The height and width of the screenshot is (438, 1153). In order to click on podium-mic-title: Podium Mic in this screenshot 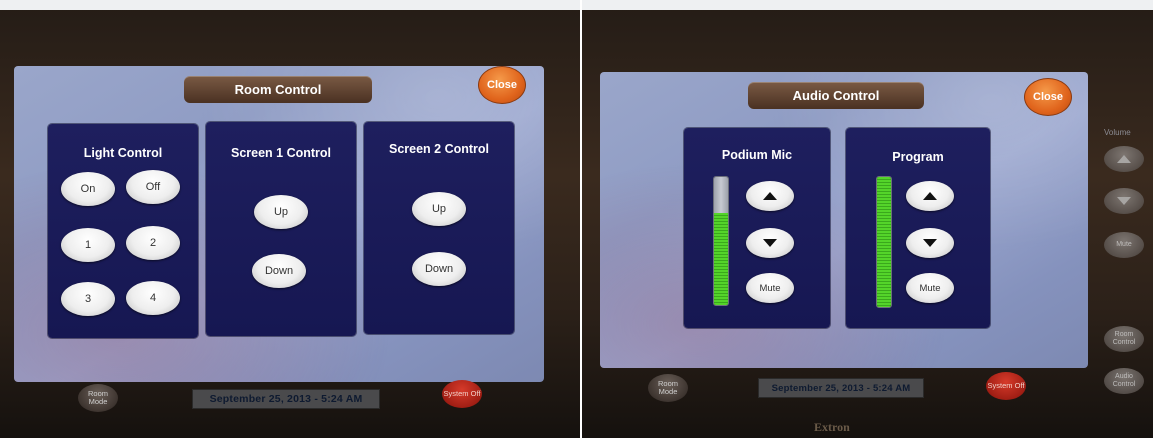, I will do `click(757, 155)`.